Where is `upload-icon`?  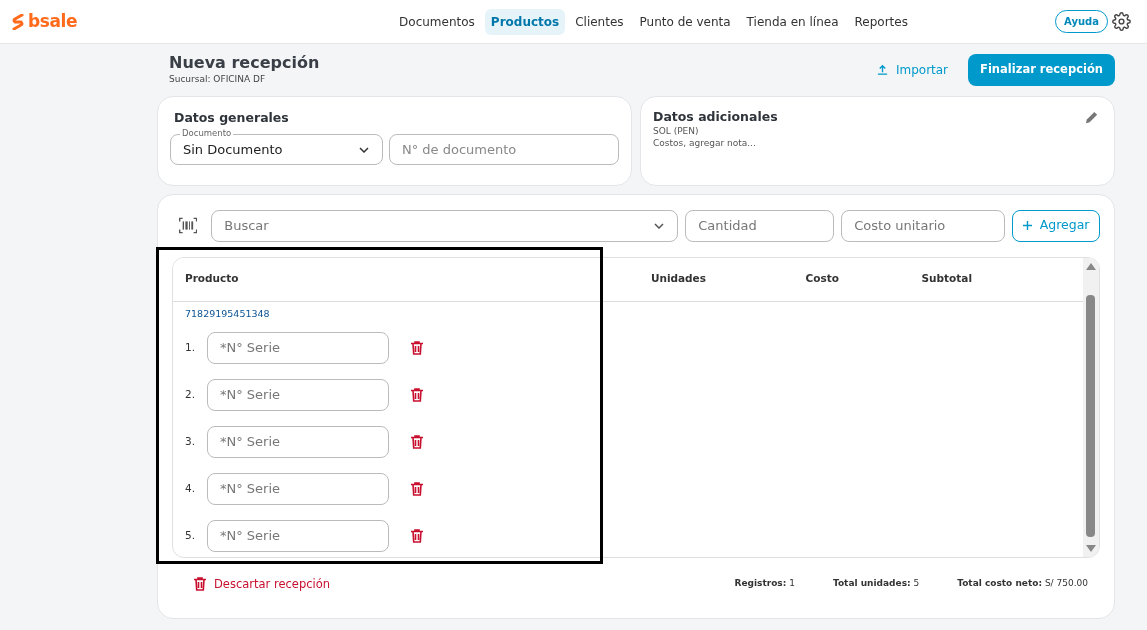 upload-icon is located at coordinates (882, 70).